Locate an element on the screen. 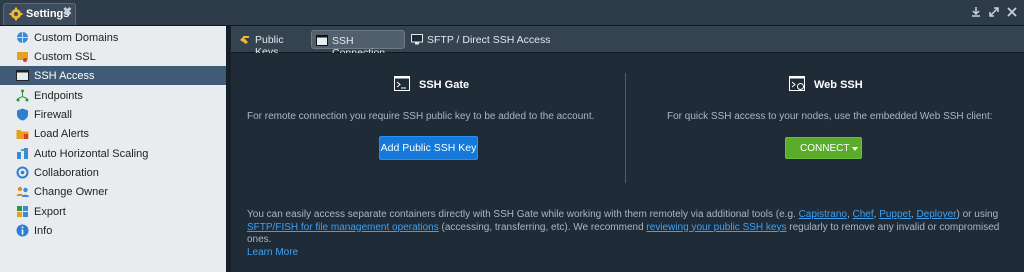 The image size is (1024, 272). tab-label: SFTP / Direct SSH Access is located at coordinates (489, 40).